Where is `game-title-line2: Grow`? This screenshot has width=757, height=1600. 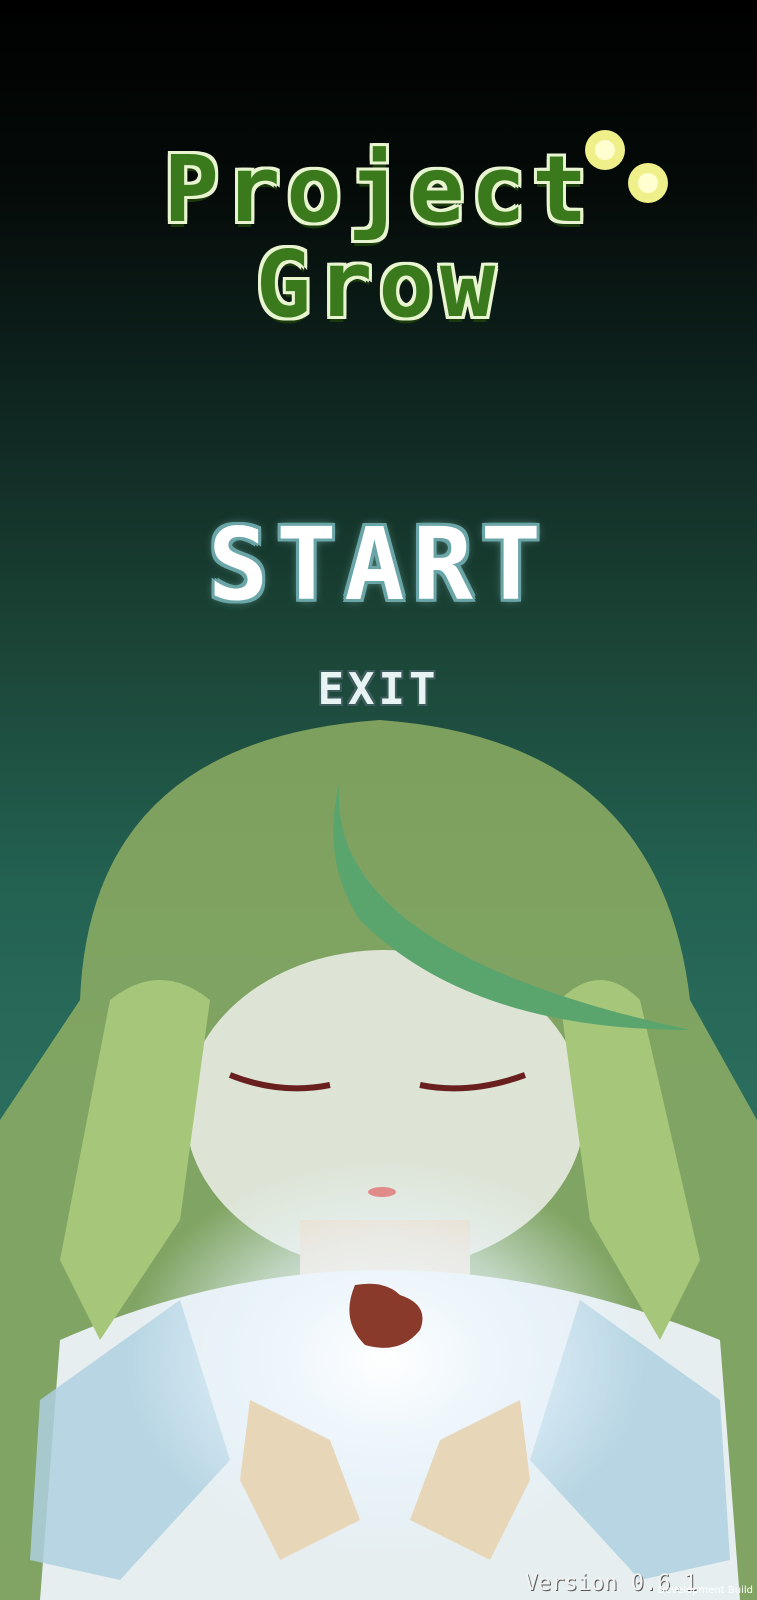
game-title-line2: Grow is located at coordinates (378, 284).